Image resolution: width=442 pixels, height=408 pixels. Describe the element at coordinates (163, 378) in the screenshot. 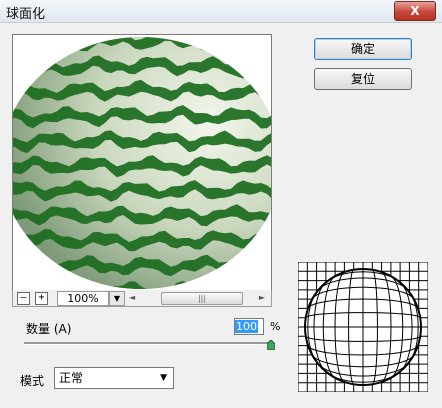

I see `chevron-down-icon: ▼` at that location.